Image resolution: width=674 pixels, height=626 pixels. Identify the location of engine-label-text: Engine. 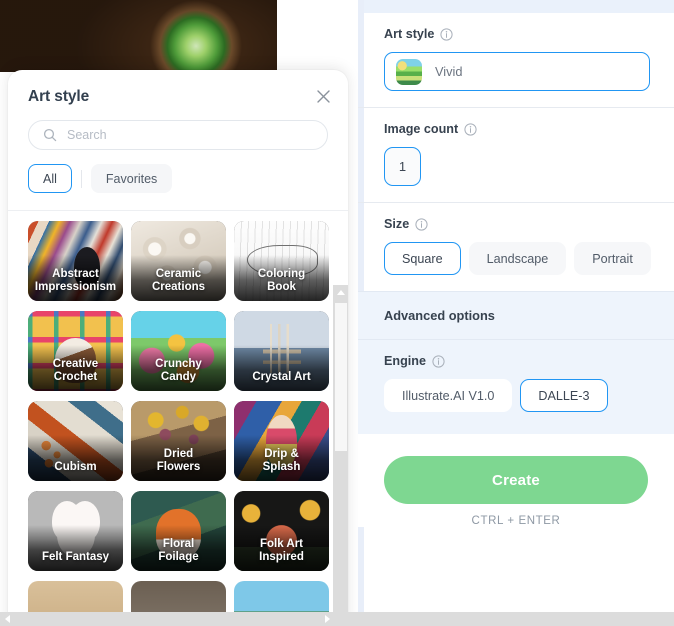
(405, 361).